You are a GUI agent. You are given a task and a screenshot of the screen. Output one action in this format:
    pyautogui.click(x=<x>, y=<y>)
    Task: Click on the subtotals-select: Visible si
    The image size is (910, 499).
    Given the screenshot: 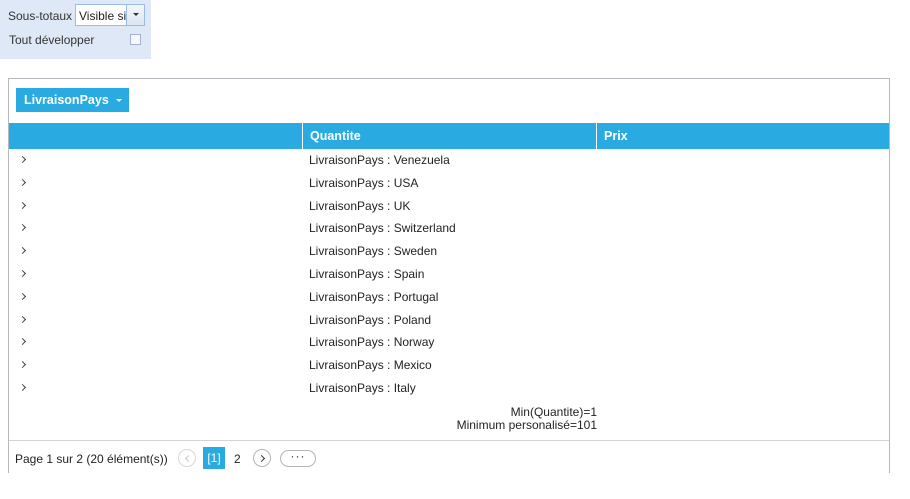 What is the action you would take?
    pyautogui.click(x=110, y=15)
    